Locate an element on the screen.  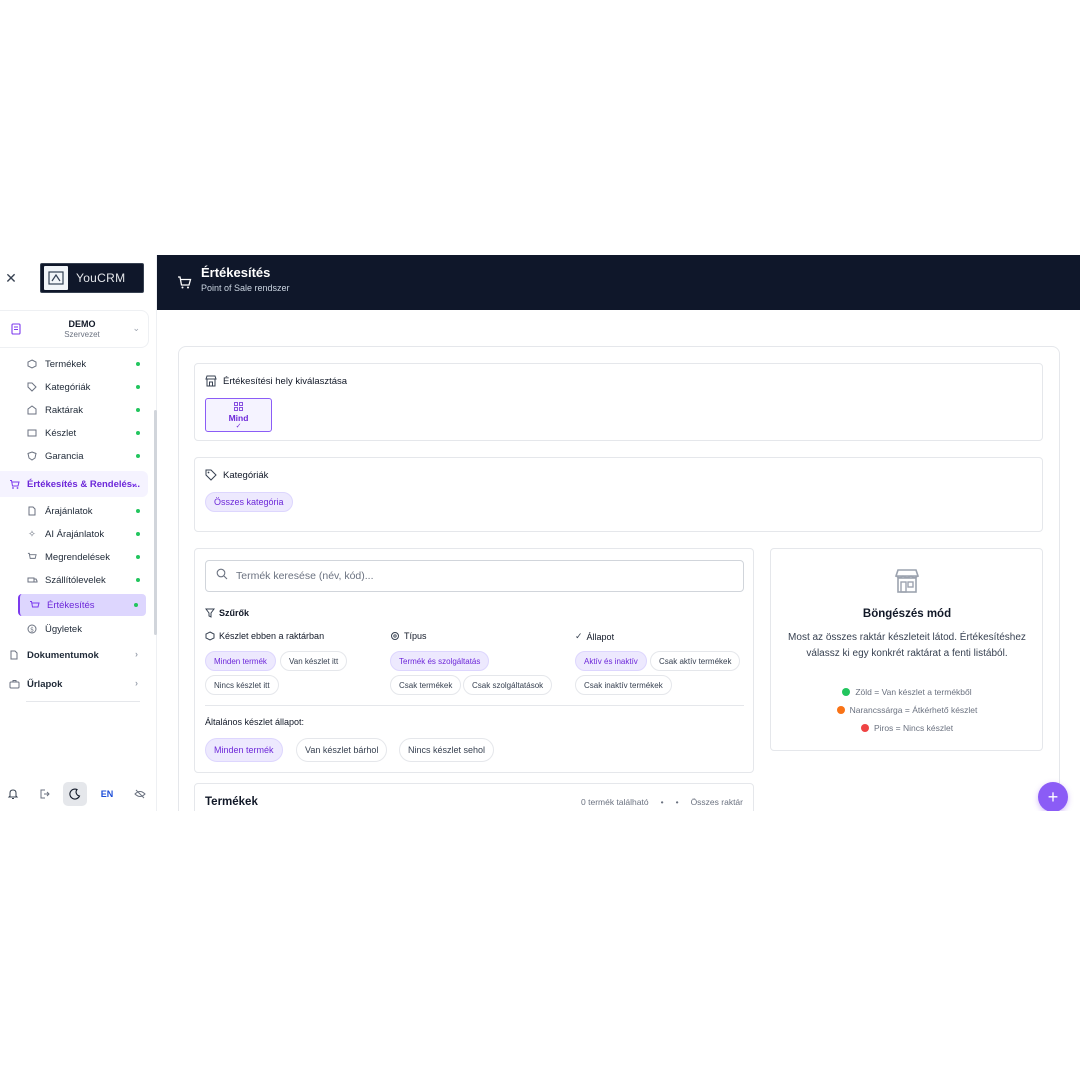
legend-text: Zöld = Van készlet a termékből is located at coordinates (913, 692).